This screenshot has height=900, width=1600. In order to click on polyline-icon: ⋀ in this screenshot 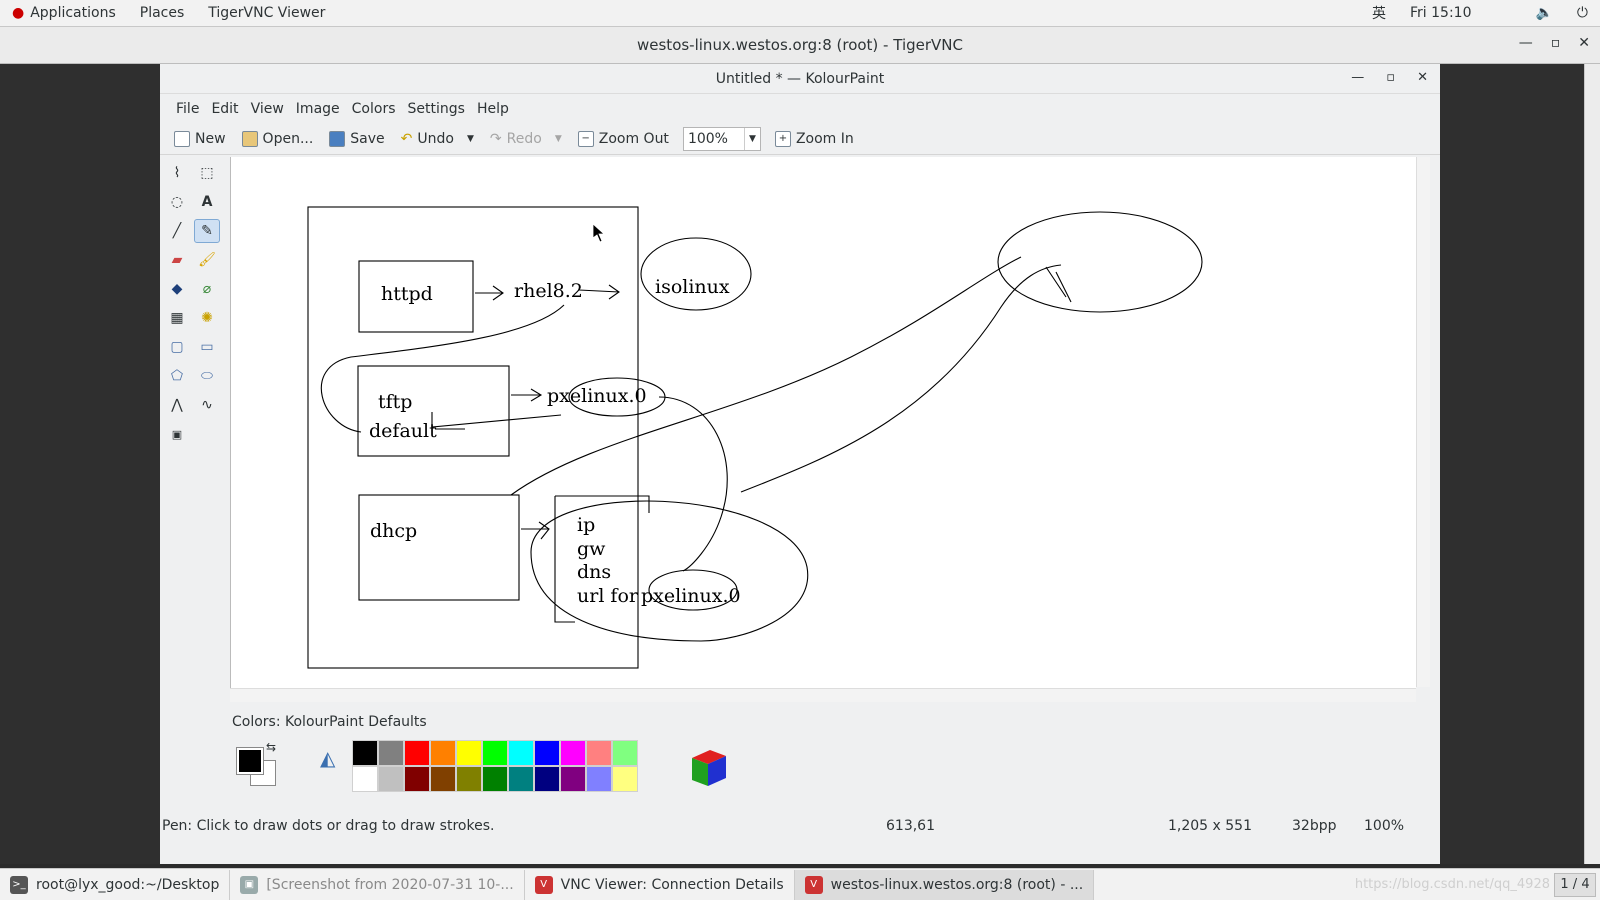, I will do `click(177, 405)`.